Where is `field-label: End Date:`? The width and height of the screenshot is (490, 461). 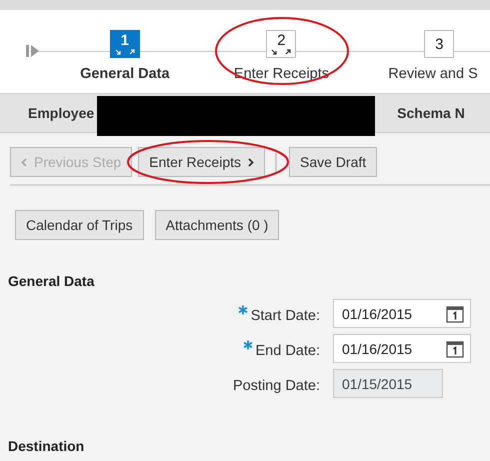 field-label: End Date: is located at coordinates (288, 351).